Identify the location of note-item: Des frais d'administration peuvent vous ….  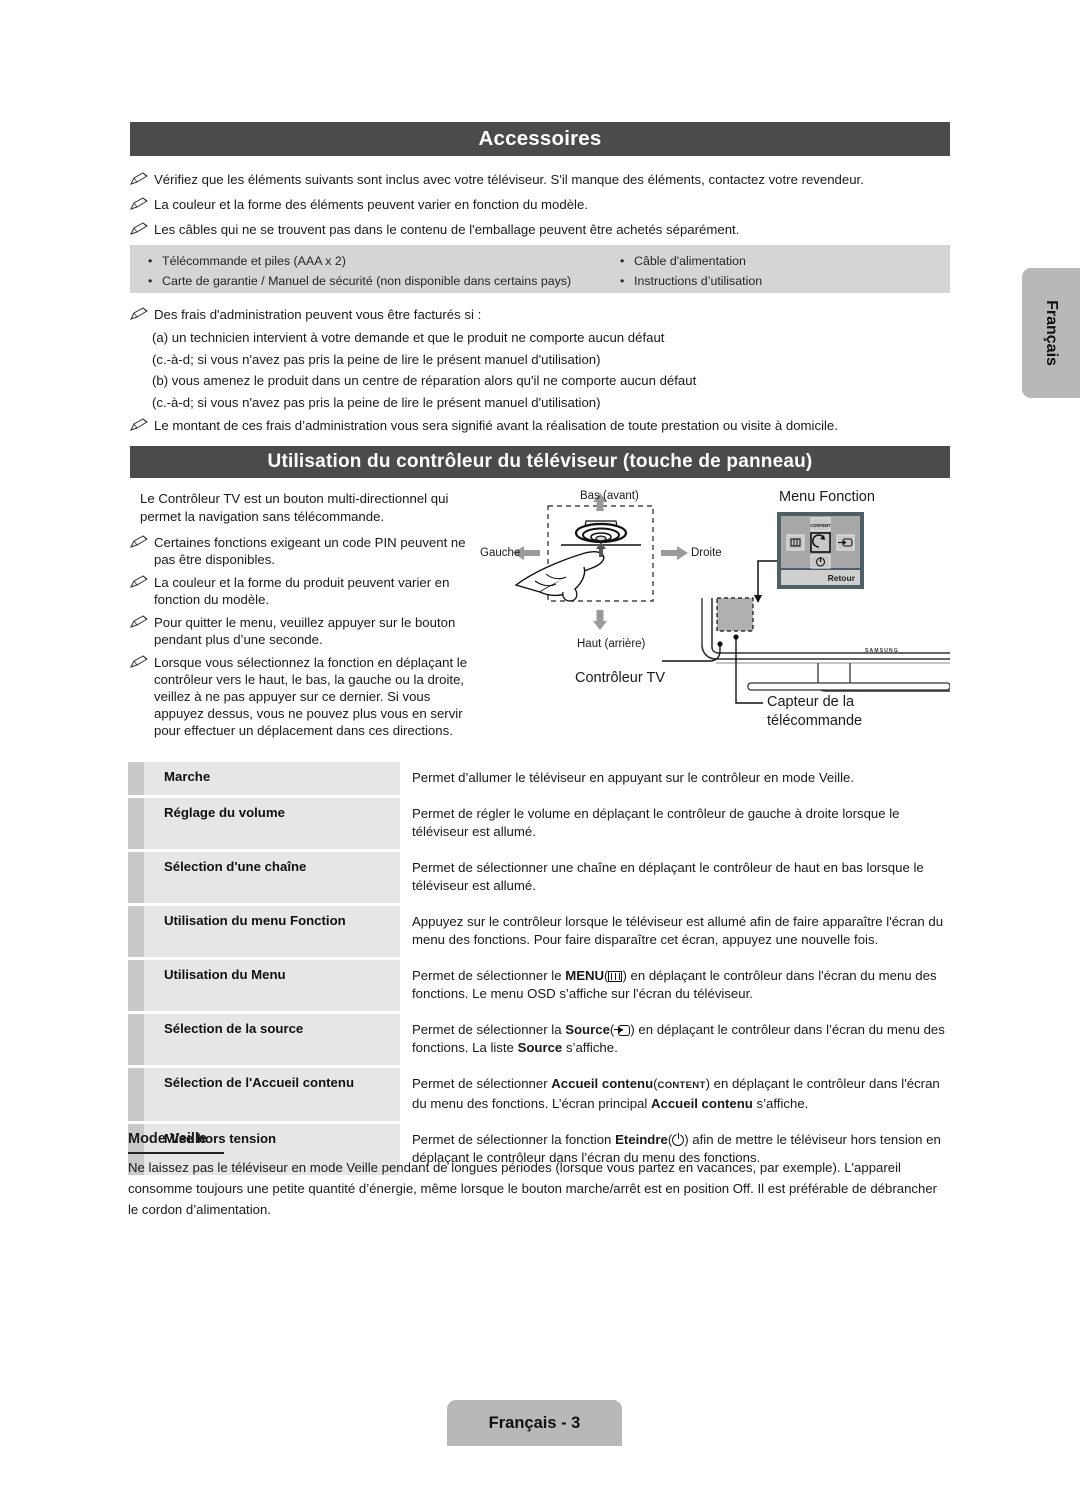
(530, 314).